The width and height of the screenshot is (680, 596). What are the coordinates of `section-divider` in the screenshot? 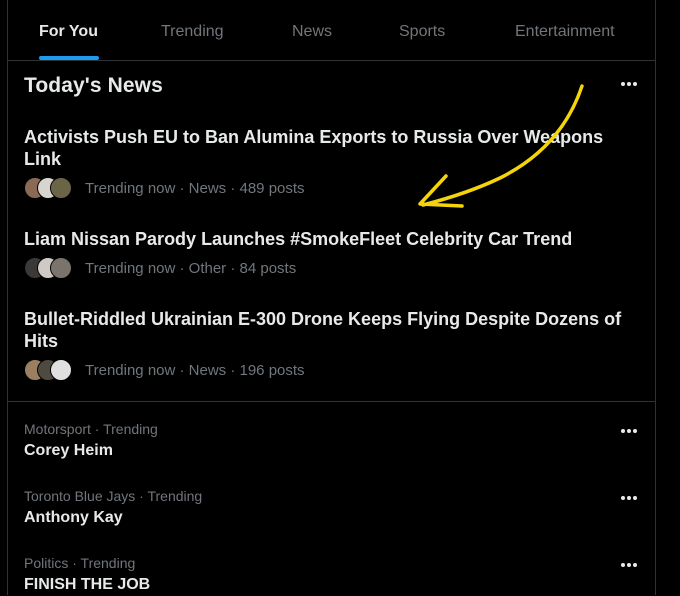 It's located at (331, 401).